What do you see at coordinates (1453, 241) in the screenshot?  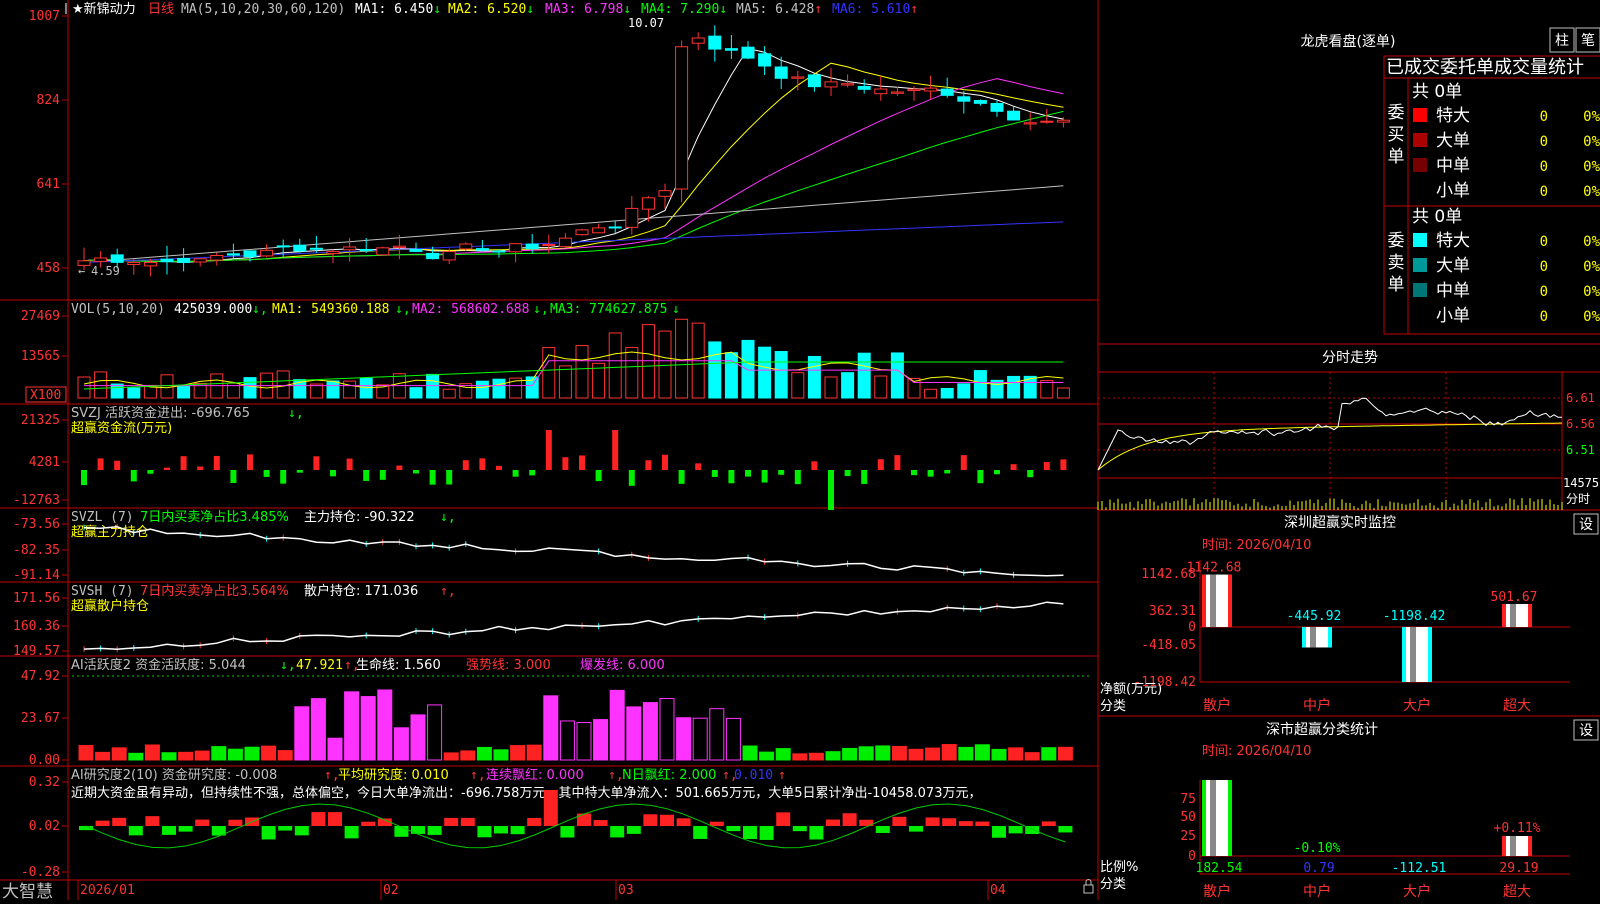 I see `order-size-label: 特大` at bounding box center [1453, 241].